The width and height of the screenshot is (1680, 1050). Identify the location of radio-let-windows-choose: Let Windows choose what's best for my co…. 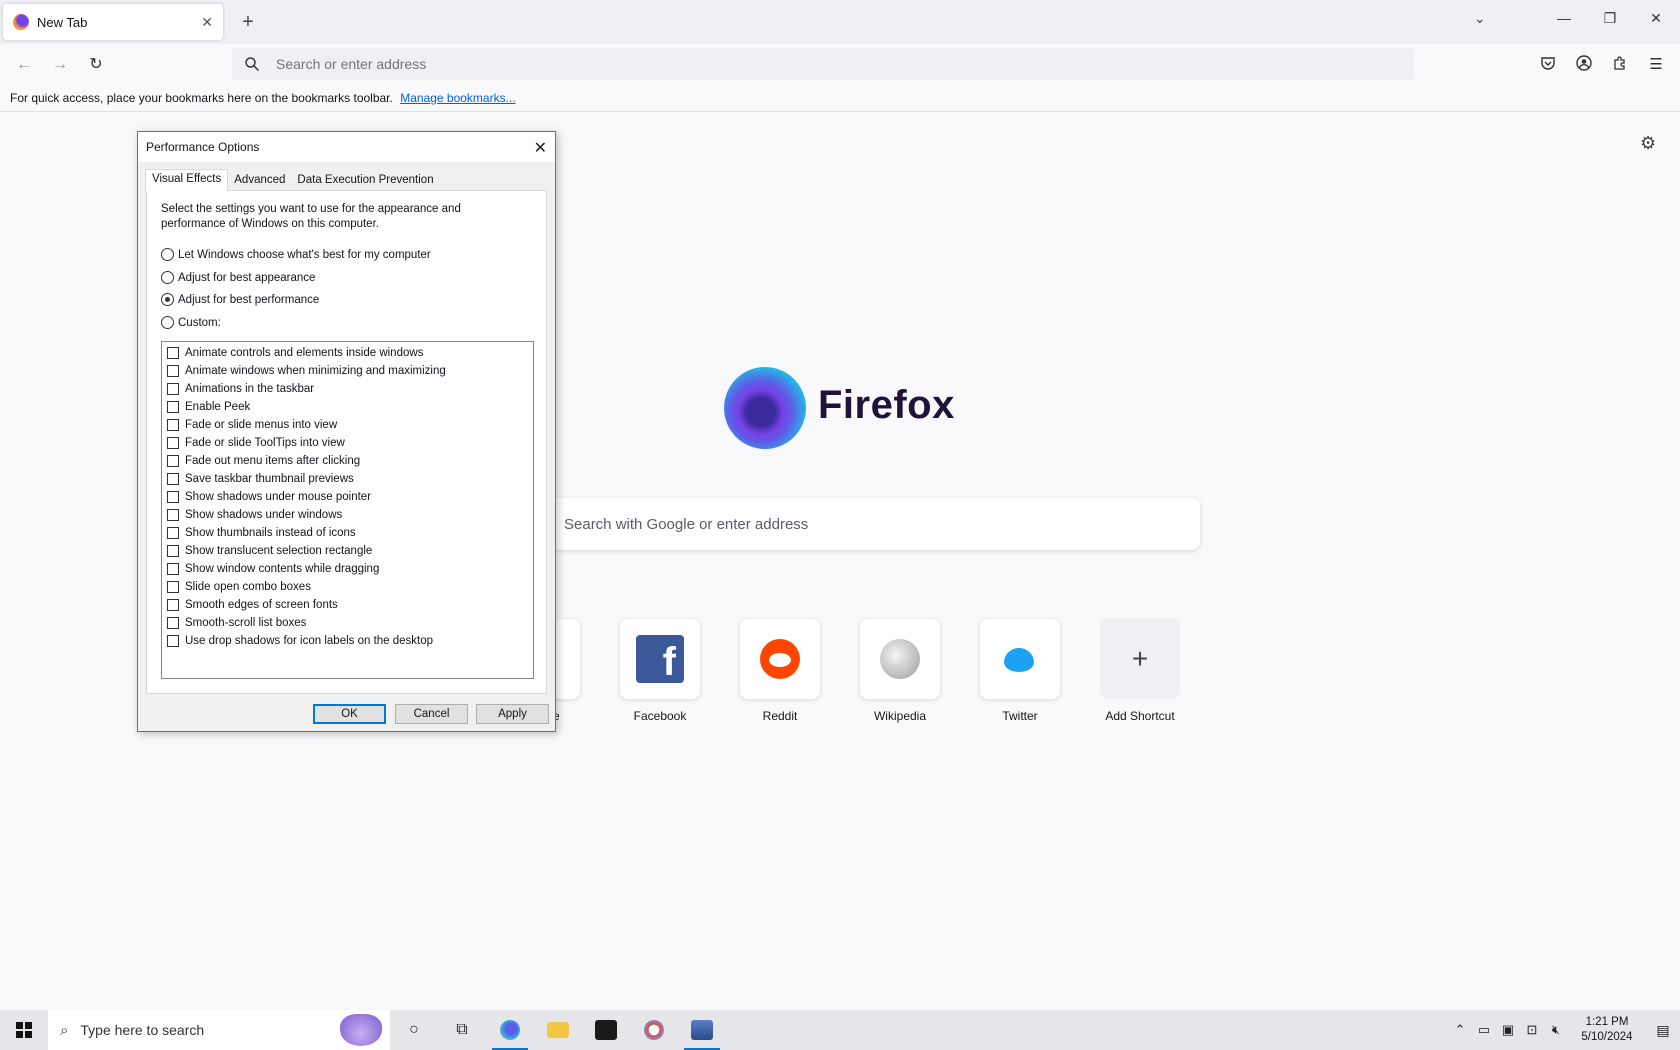
(296, 254).